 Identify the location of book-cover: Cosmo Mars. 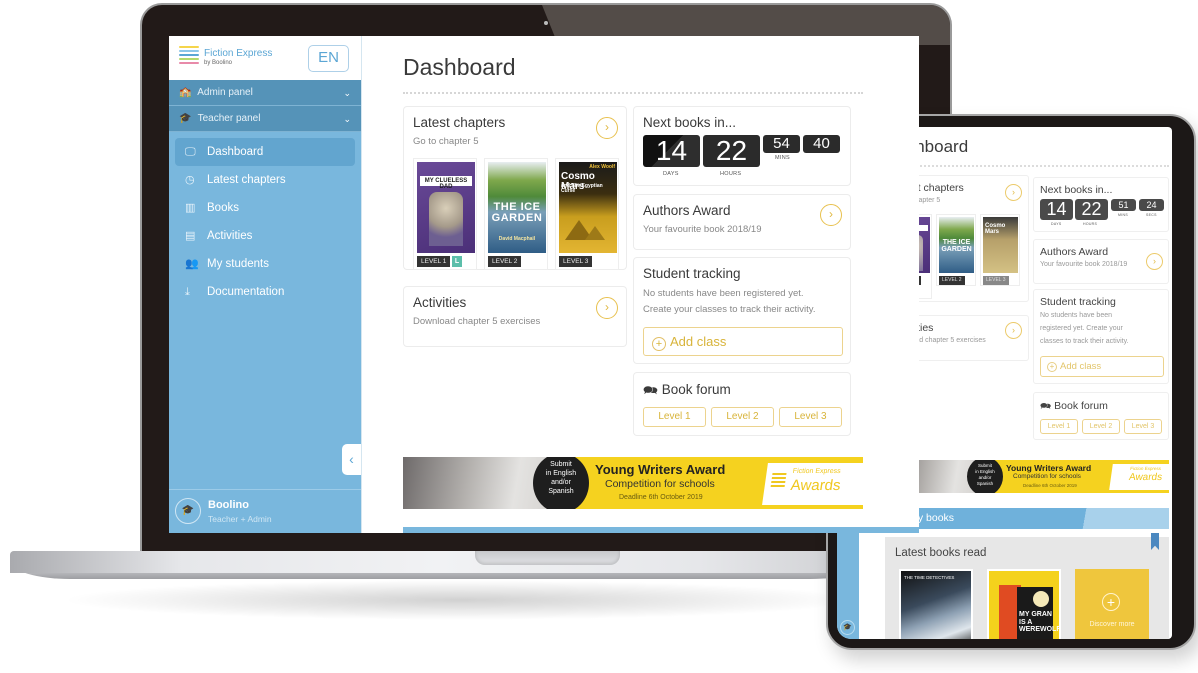
(1000, 245).